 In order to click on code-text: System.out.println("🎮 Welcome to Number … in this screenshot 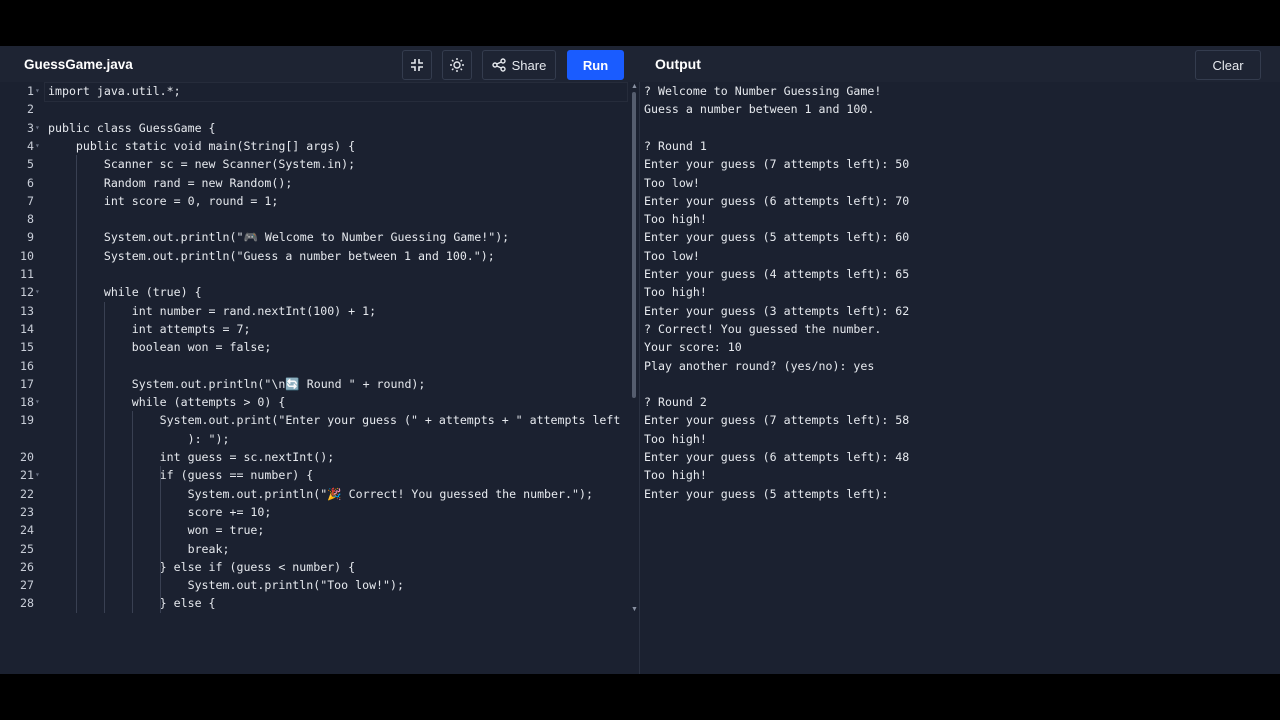, I will do `click(279, 237)`.